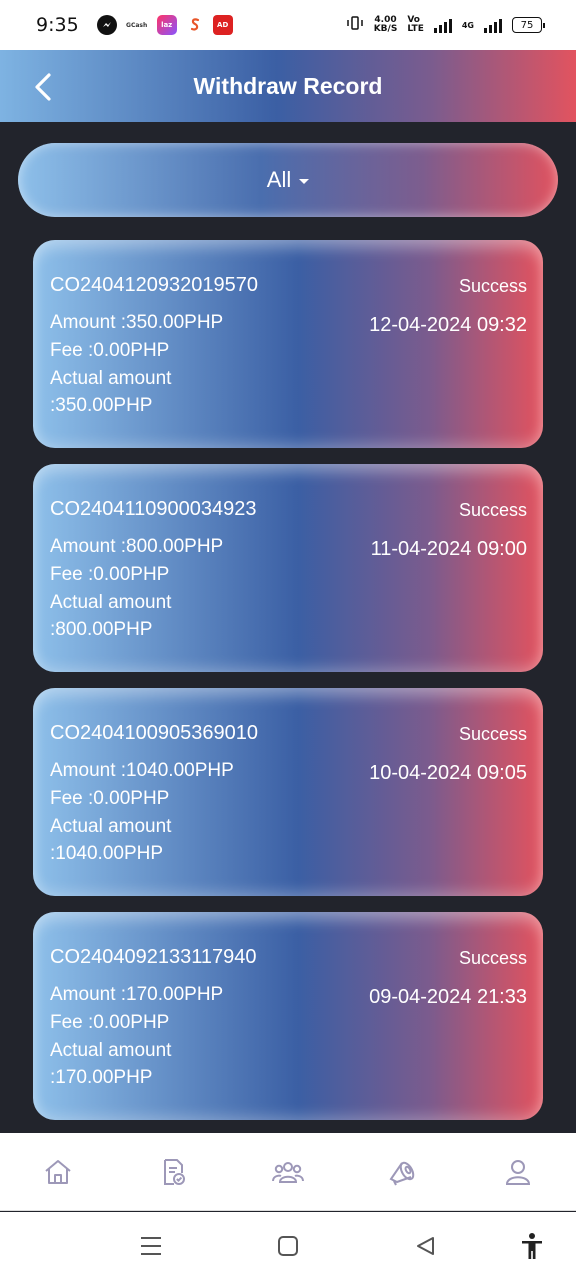 The height and width of the screenshot is (1280, 576). Describe the element at coordinates (442, 25) in the screenshot. I see `signal-icon` at that location.